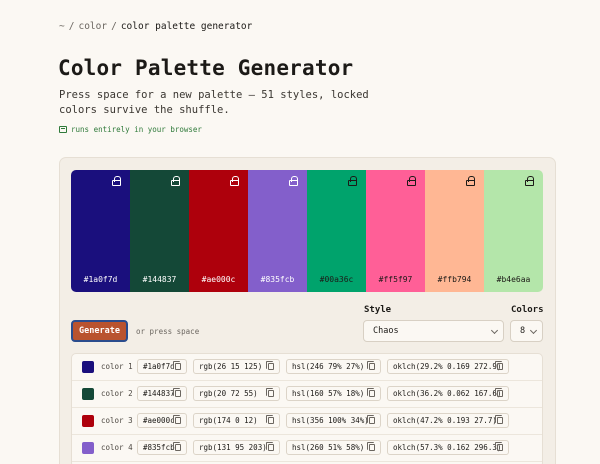 The width and height of the screenshot is (600, 464). I want to click on swatch: #ffb794, so click(454, 231).